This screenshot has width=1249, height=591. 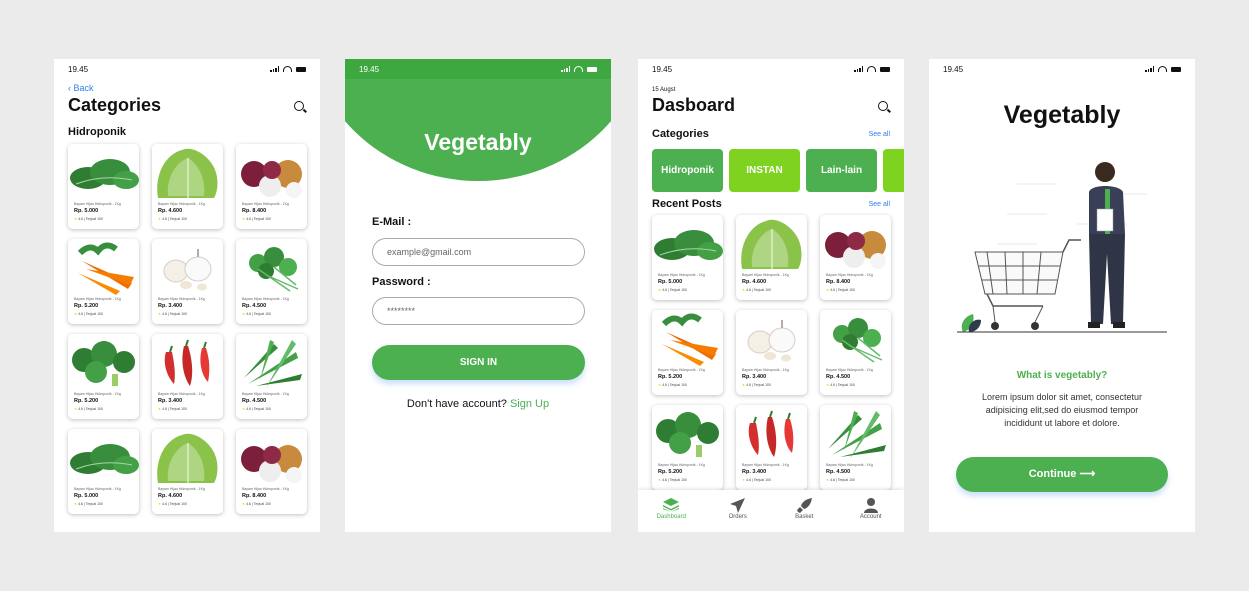 What do you see at coordinates (478, 311) in the screenshot?
I see `password-field: ********` at bounding box center [478, 311].